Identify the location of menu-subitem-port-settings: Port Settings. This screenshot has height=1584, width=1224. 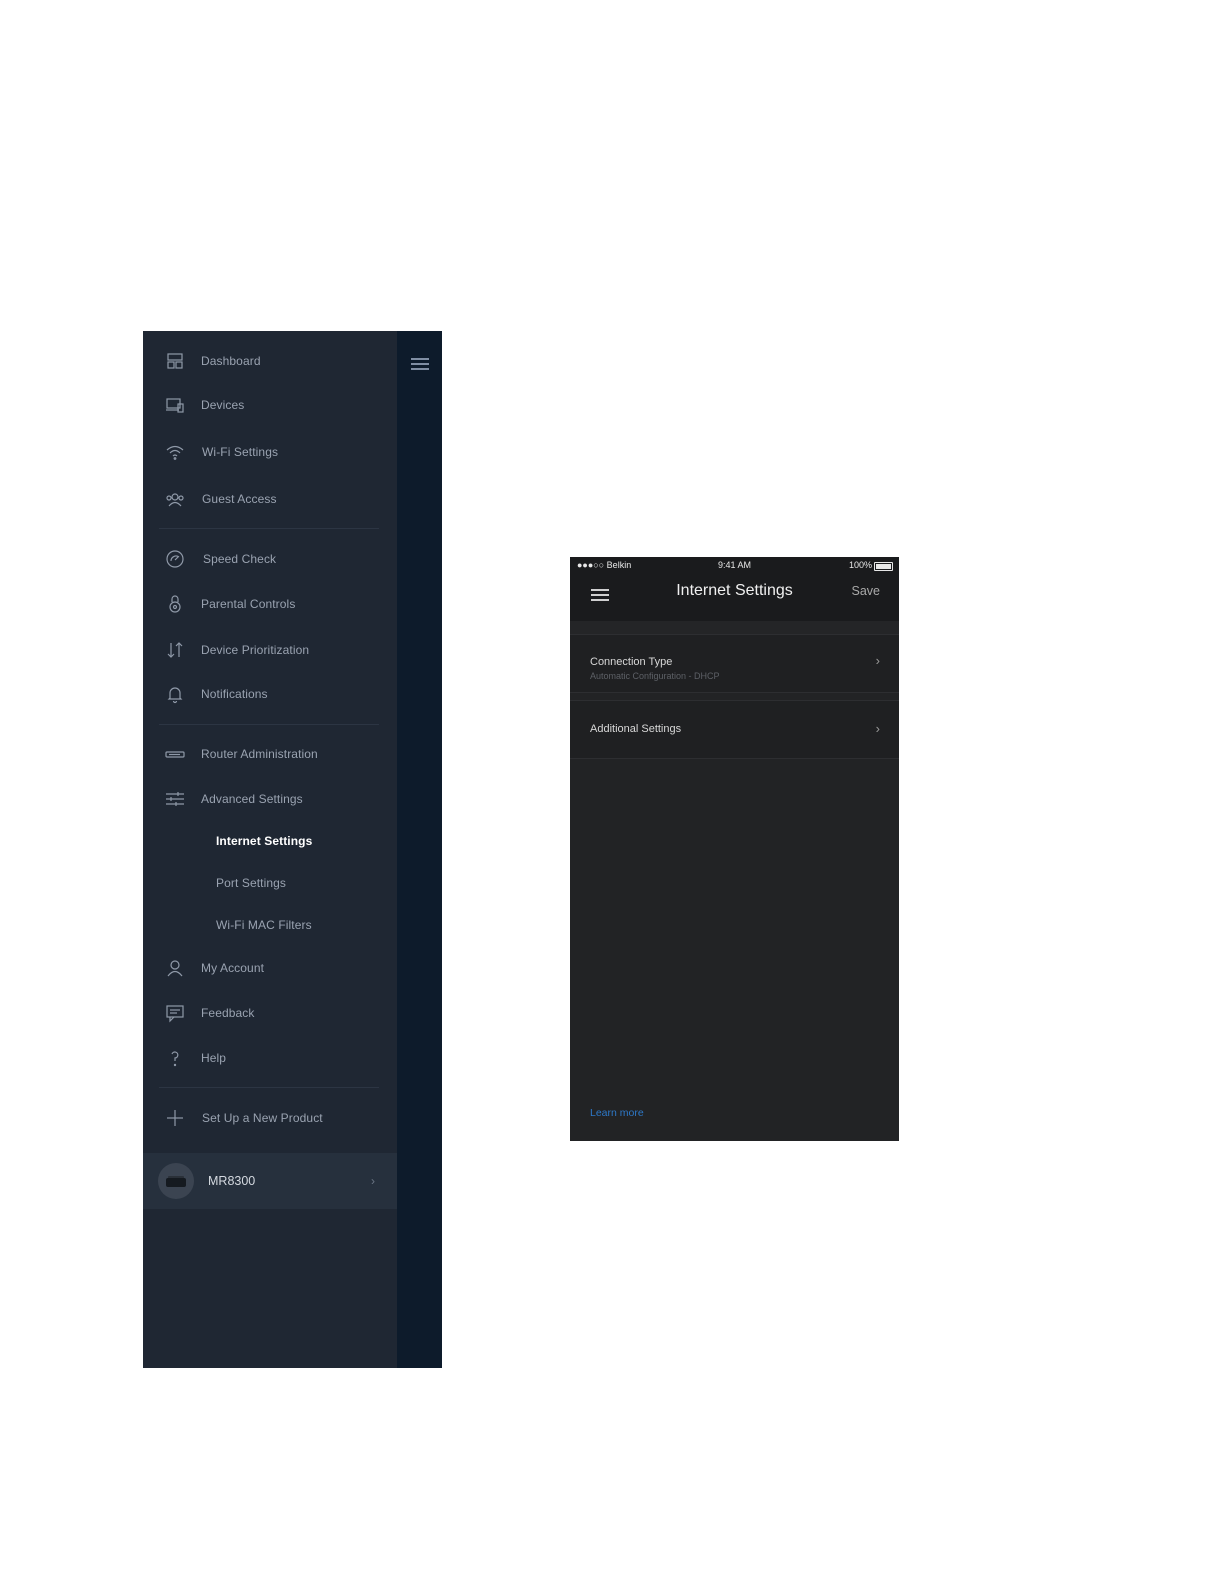
(270, 883).